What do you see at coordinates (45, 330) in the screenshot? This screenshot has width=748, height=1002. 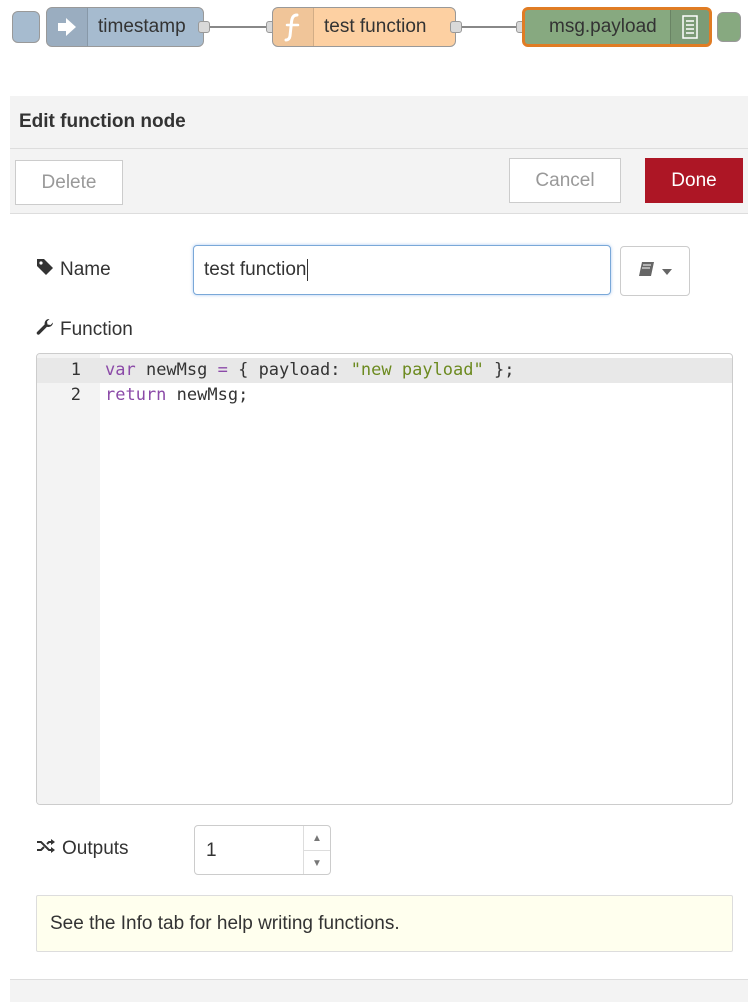 I see `wrench-icon` at bounding box center [45, 330].